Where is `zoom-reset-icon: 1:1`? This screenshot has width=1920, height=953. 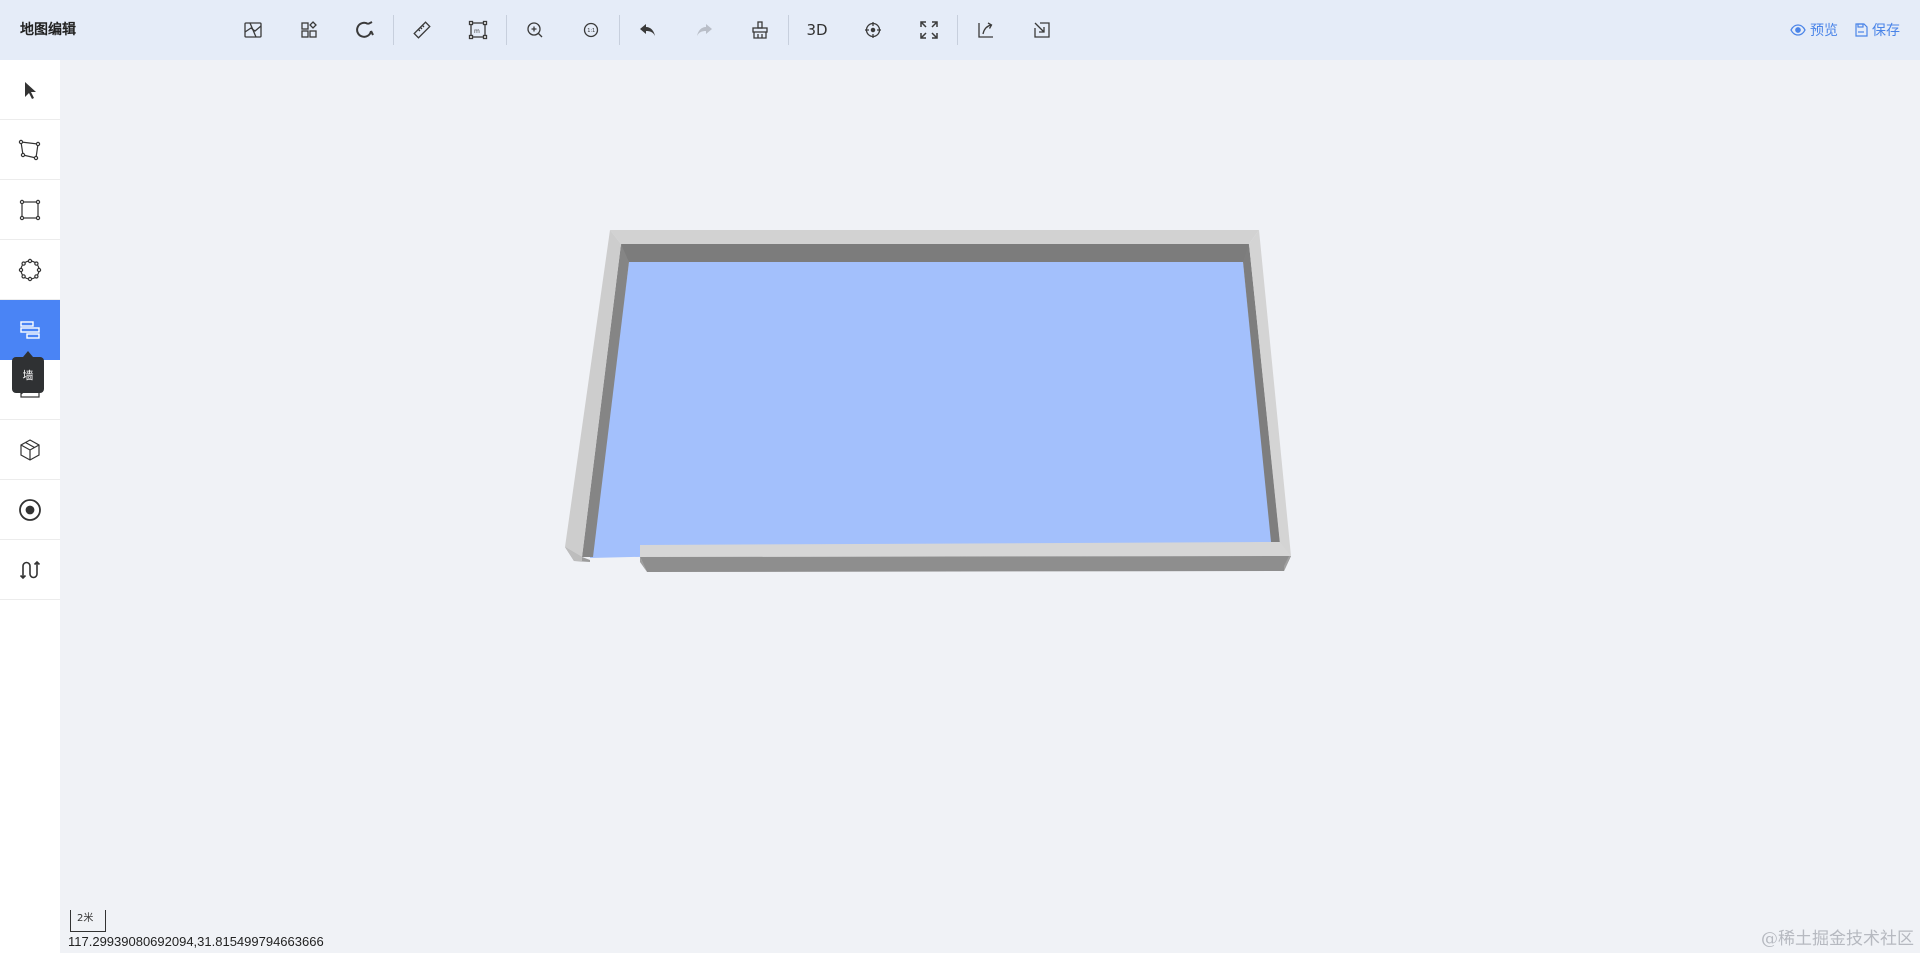 zoom-reset-icon: 1:1 is located at coordinates (591, 30).